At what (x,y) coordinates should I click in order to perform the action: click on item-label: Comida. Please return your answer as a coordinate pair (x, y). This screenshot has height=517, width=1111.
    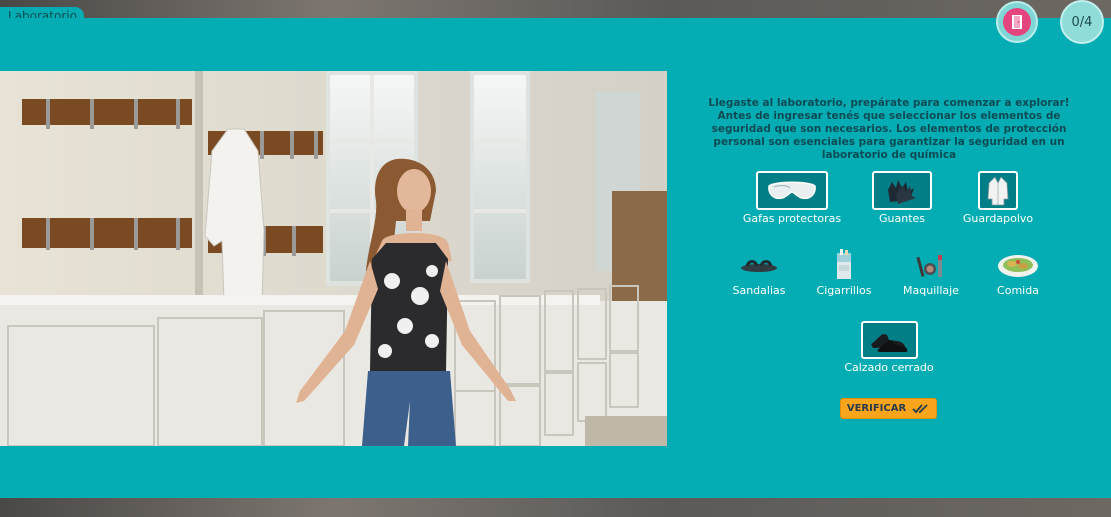
    Looking at the image, I should click on (1018, 290).